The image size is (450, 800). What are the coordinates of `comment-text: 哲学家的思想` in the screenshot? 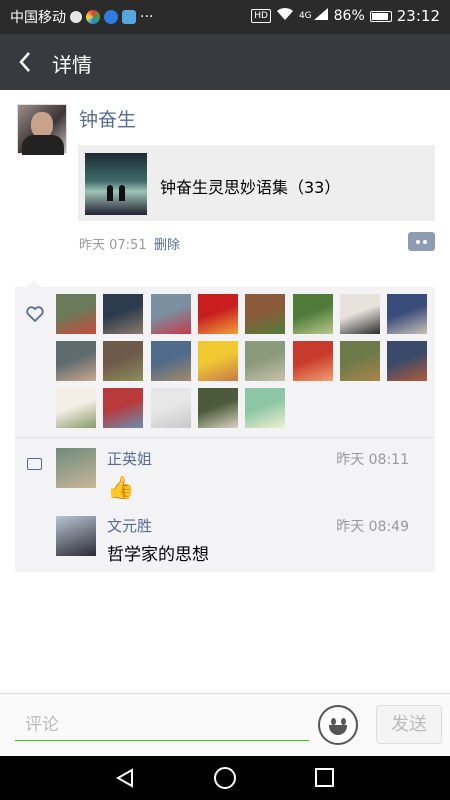 It's located at (158, 555).